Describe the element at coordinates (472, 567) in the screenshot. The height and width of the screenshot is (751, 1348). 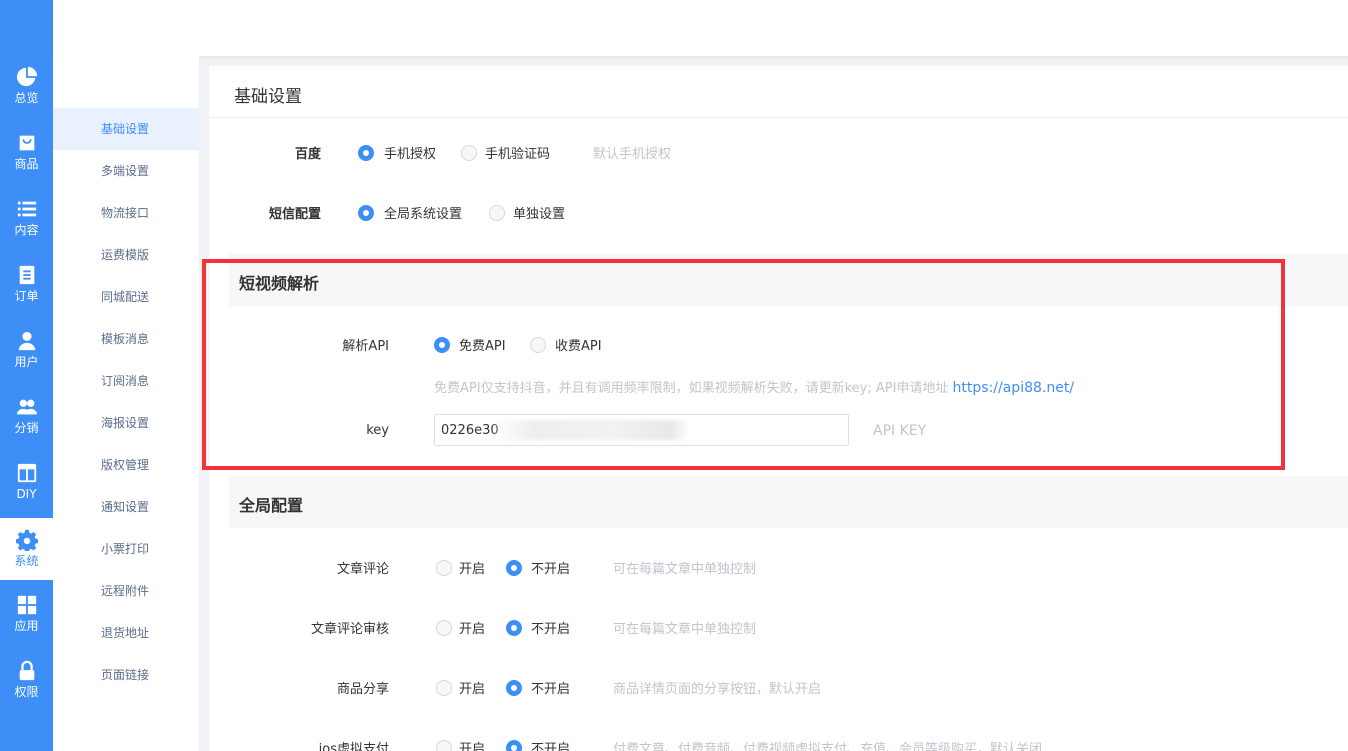
I see `article-comments-opt-on: 开启` at that location.